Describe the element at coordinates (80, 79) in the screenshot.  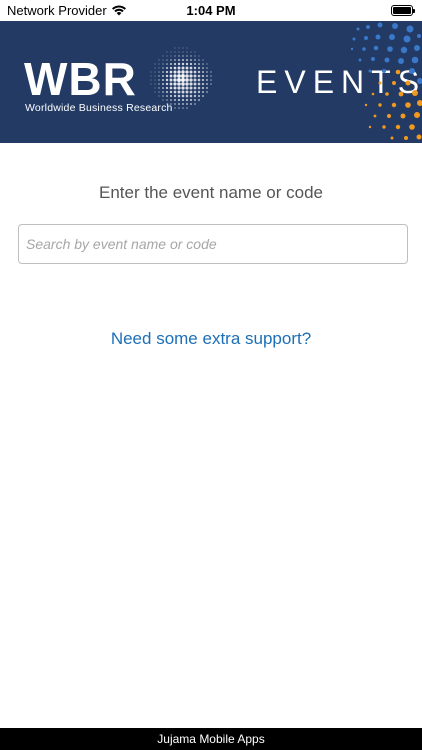
I see `wbr-logo-text: WBR` at that location.